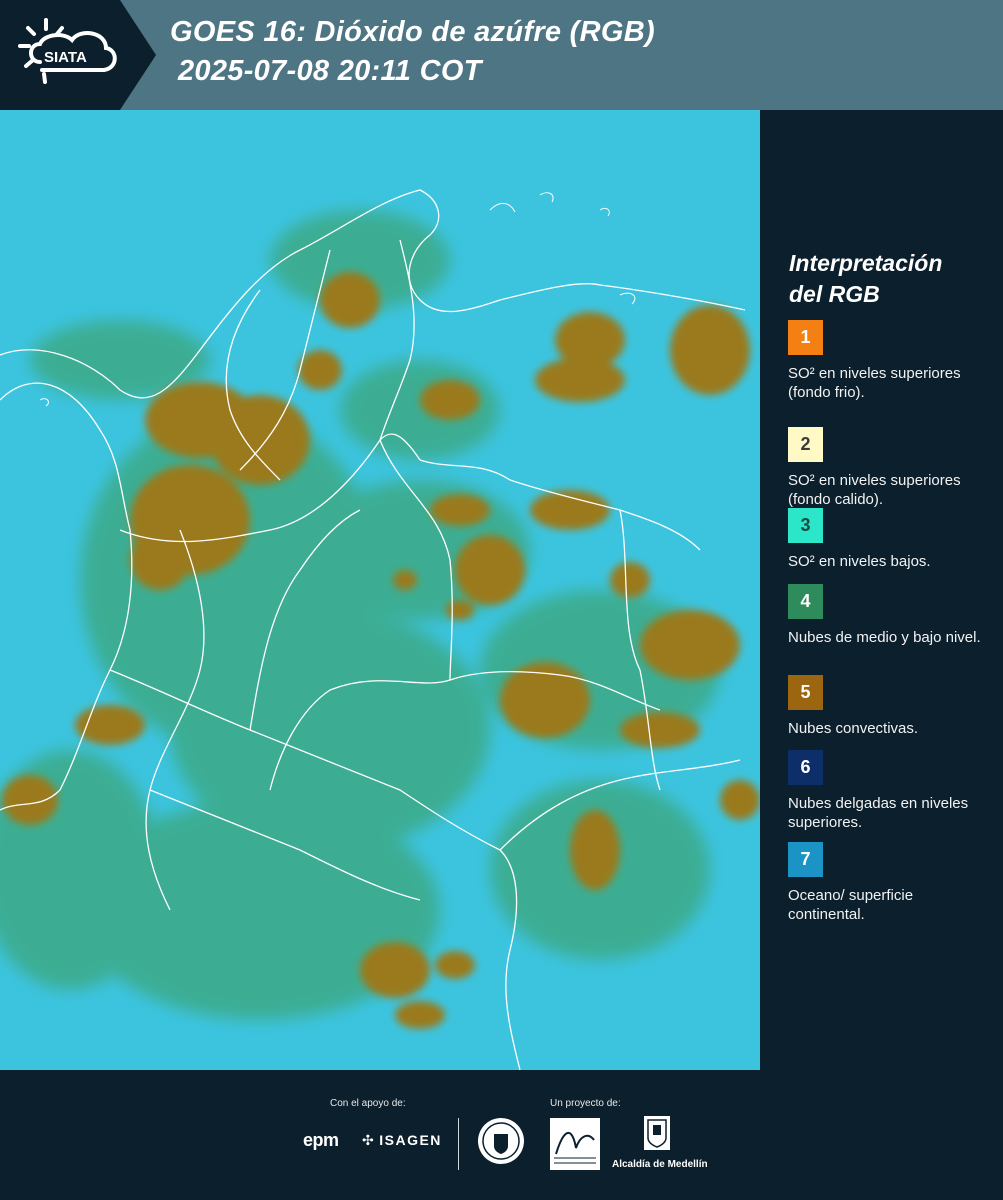  I want to click on legend-swatch: 1, so click(805, 337).